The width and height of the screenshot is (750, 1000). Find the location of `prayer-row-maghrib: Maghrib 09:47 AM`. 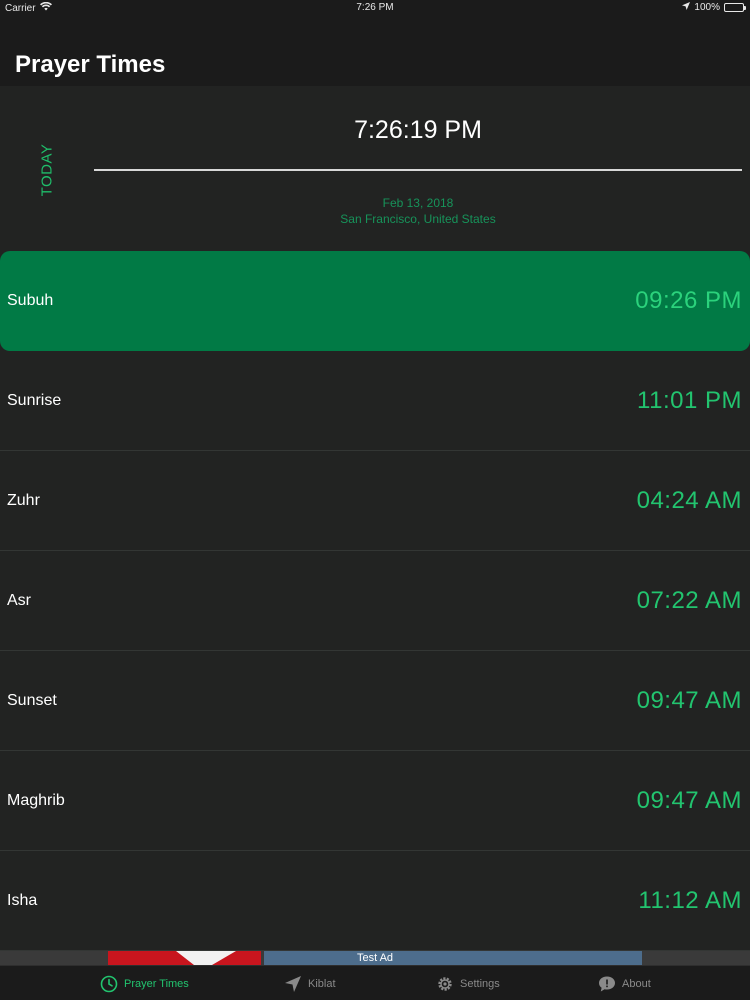

prayer-row-maghrib: Maghrib 09:47 AM is located at coordinates (375, 801).